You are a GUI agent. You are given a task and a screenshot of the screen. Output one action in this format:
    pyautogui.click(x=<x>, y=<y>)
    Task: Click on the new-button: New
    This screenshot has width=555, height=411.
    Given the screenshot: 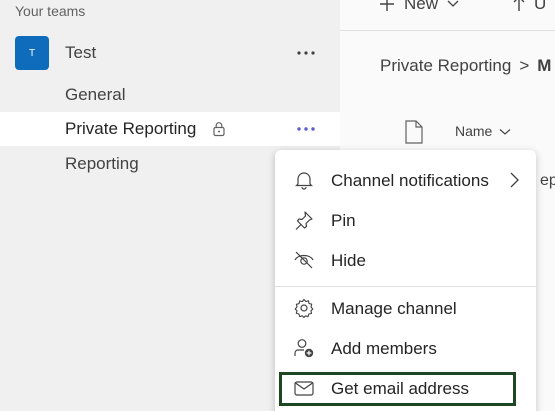 What is the action you would take?
    pyautogui.click(x=419, y=7)
    